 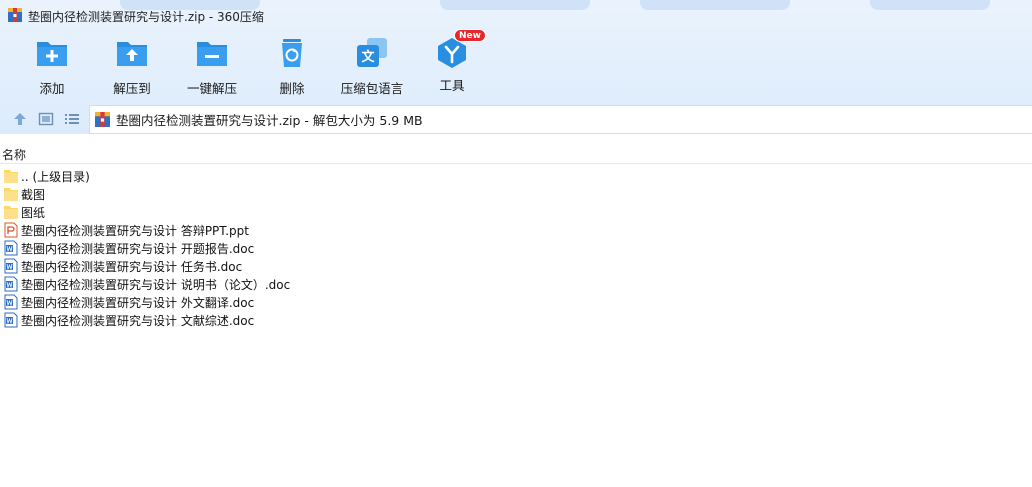 I want to click on add-folder-icon, so click(x=52, y=54).